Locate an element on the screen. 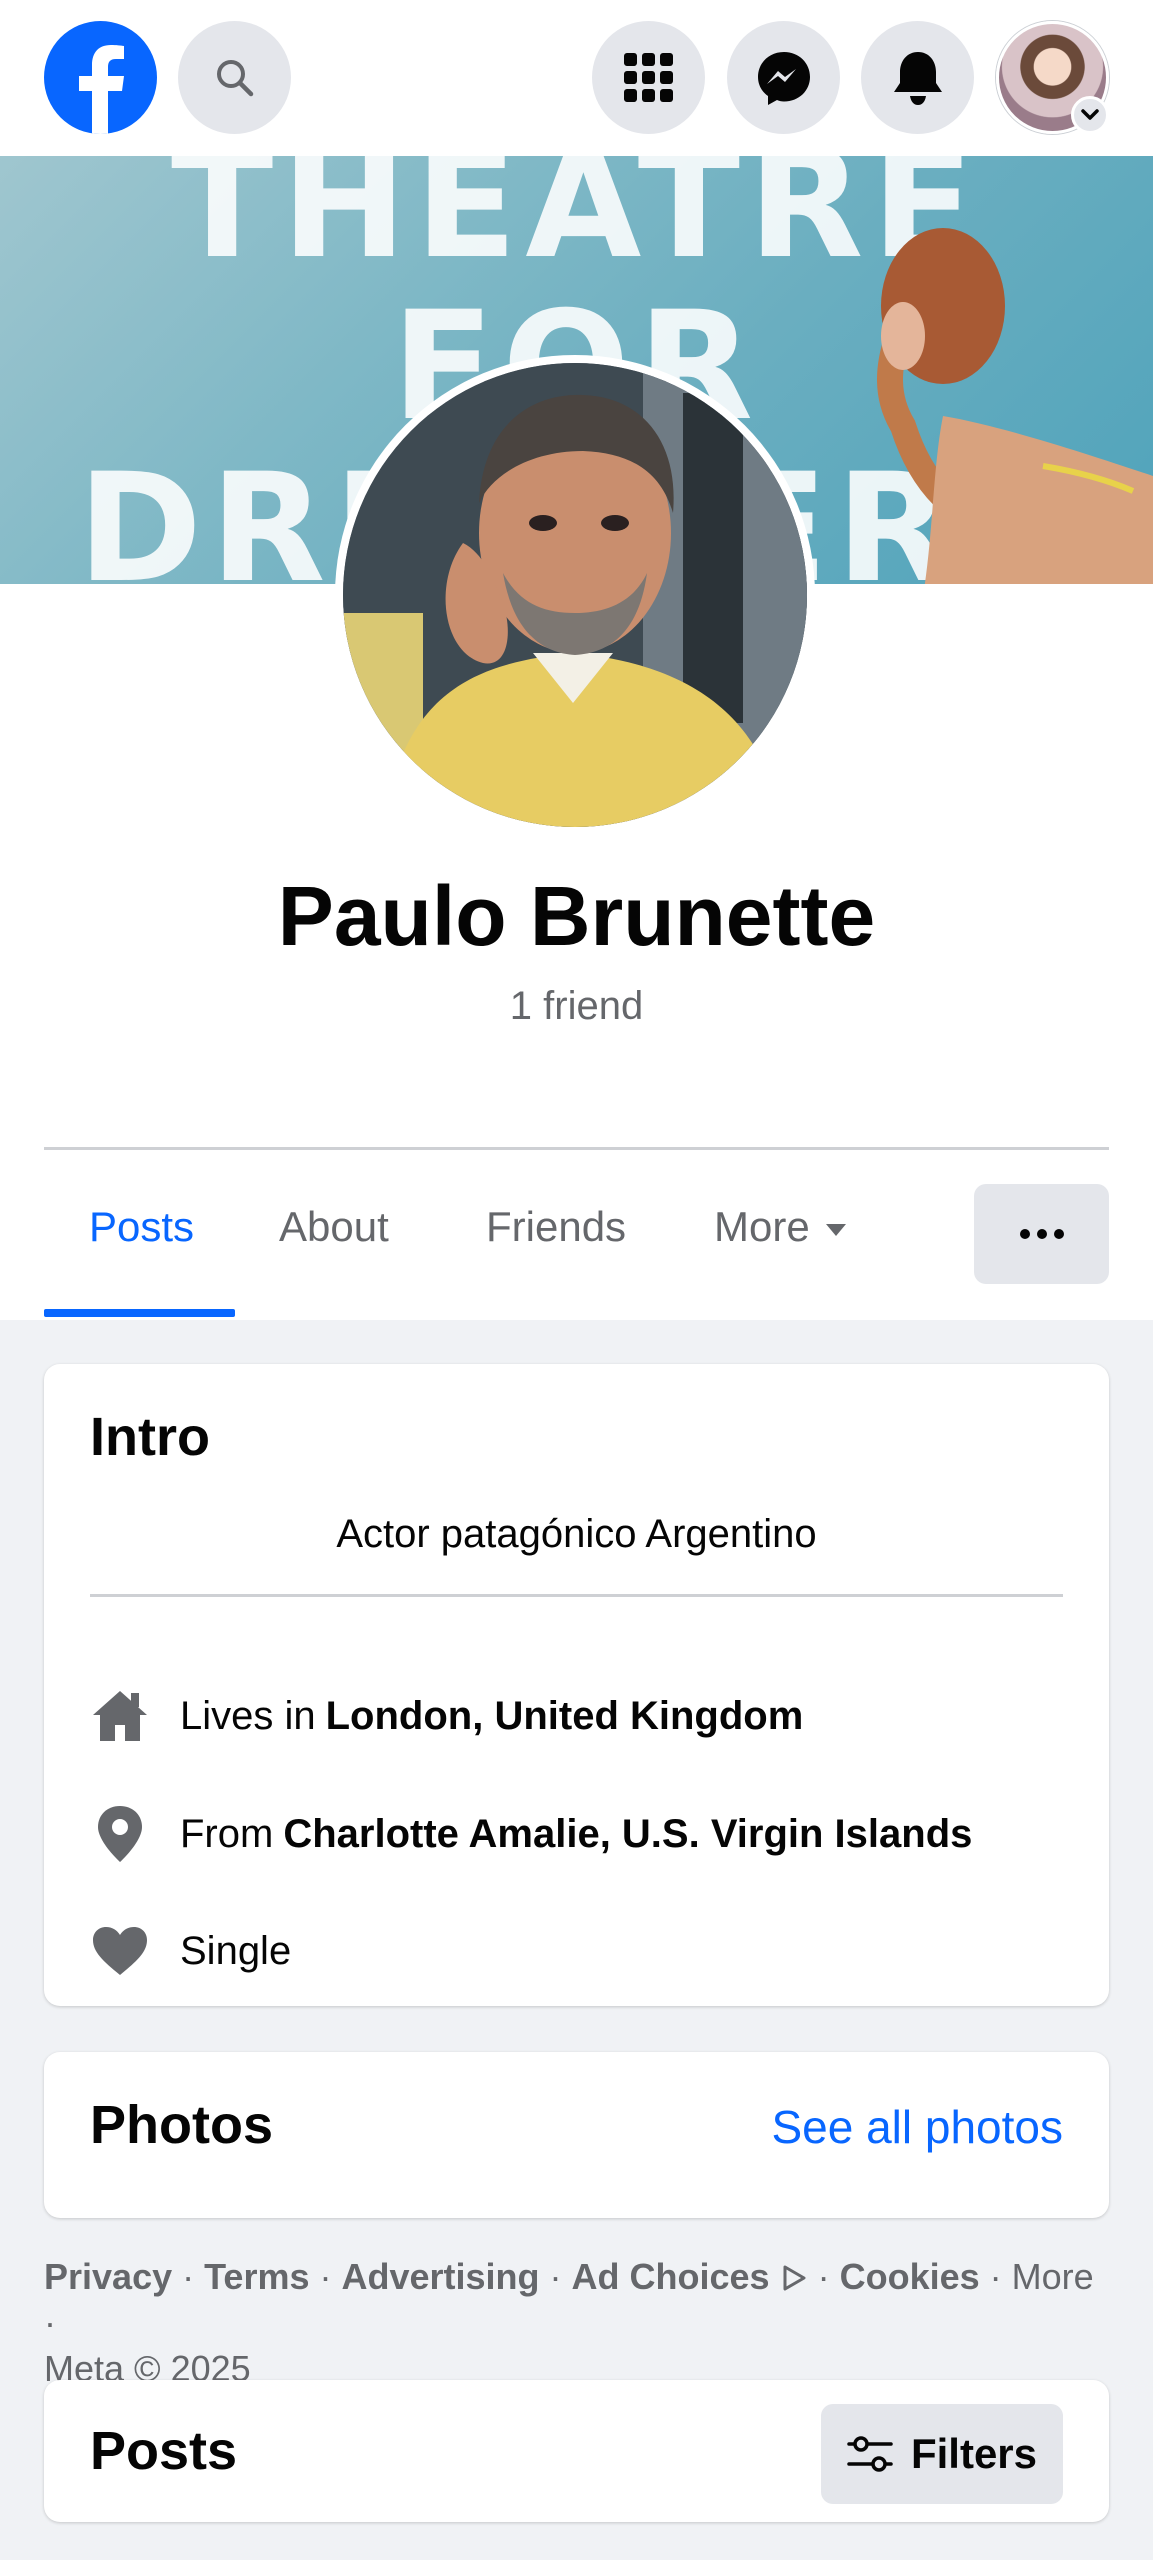 This screenshot has width=1153, height=2560. messenger-icon is located at coordinates (783, 78).